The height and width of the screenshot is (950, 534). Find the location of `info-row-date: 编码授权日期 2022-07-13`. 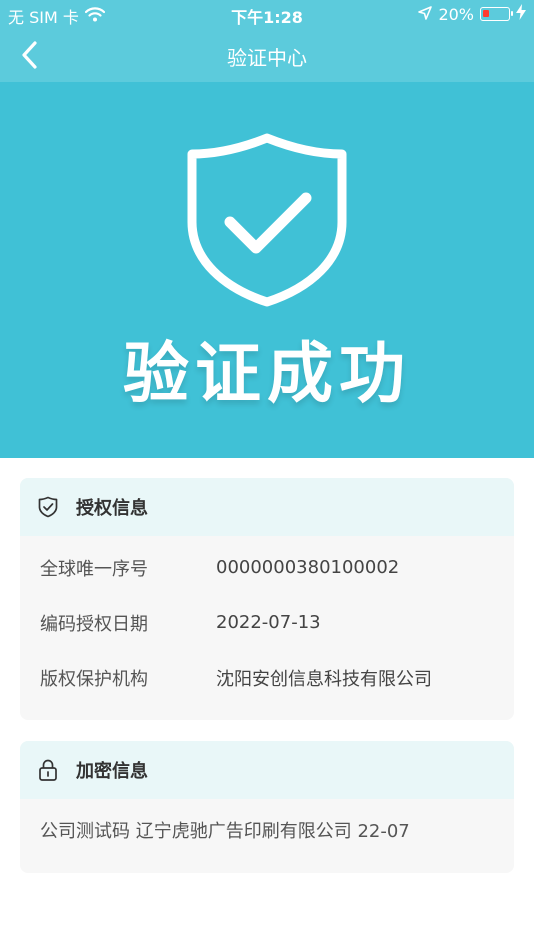

info-row-date: 编码授权日期 2022-07-13 is located at coordinates (267, 622).